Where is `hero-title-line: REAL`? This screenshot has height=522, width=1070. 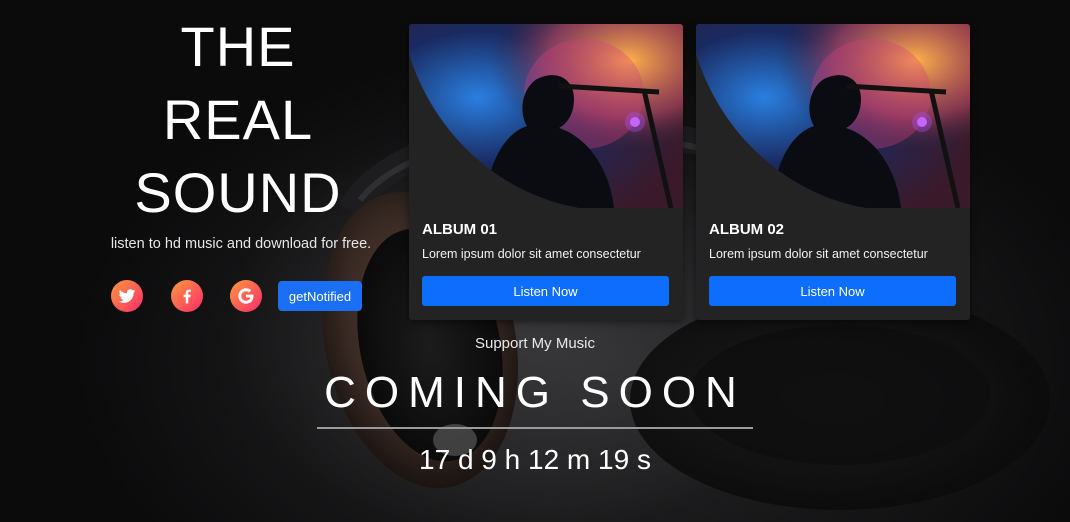
hero-title-line: REAL is located at coordinates (238, 119).